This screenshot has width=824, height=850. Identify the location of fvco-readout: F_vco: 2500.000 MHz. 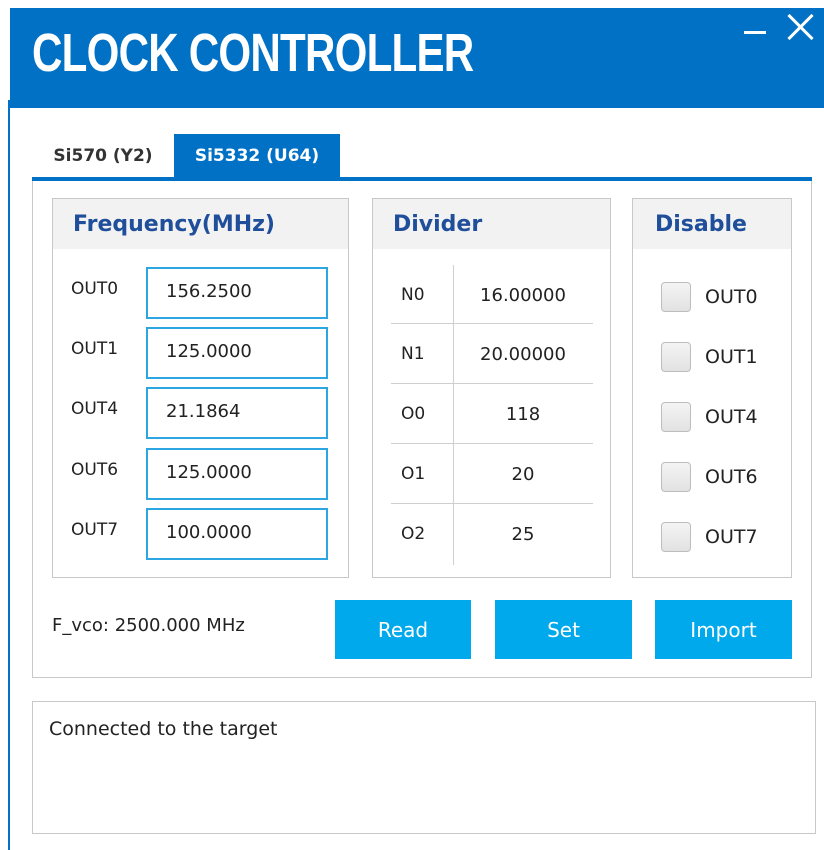
(148, 625).